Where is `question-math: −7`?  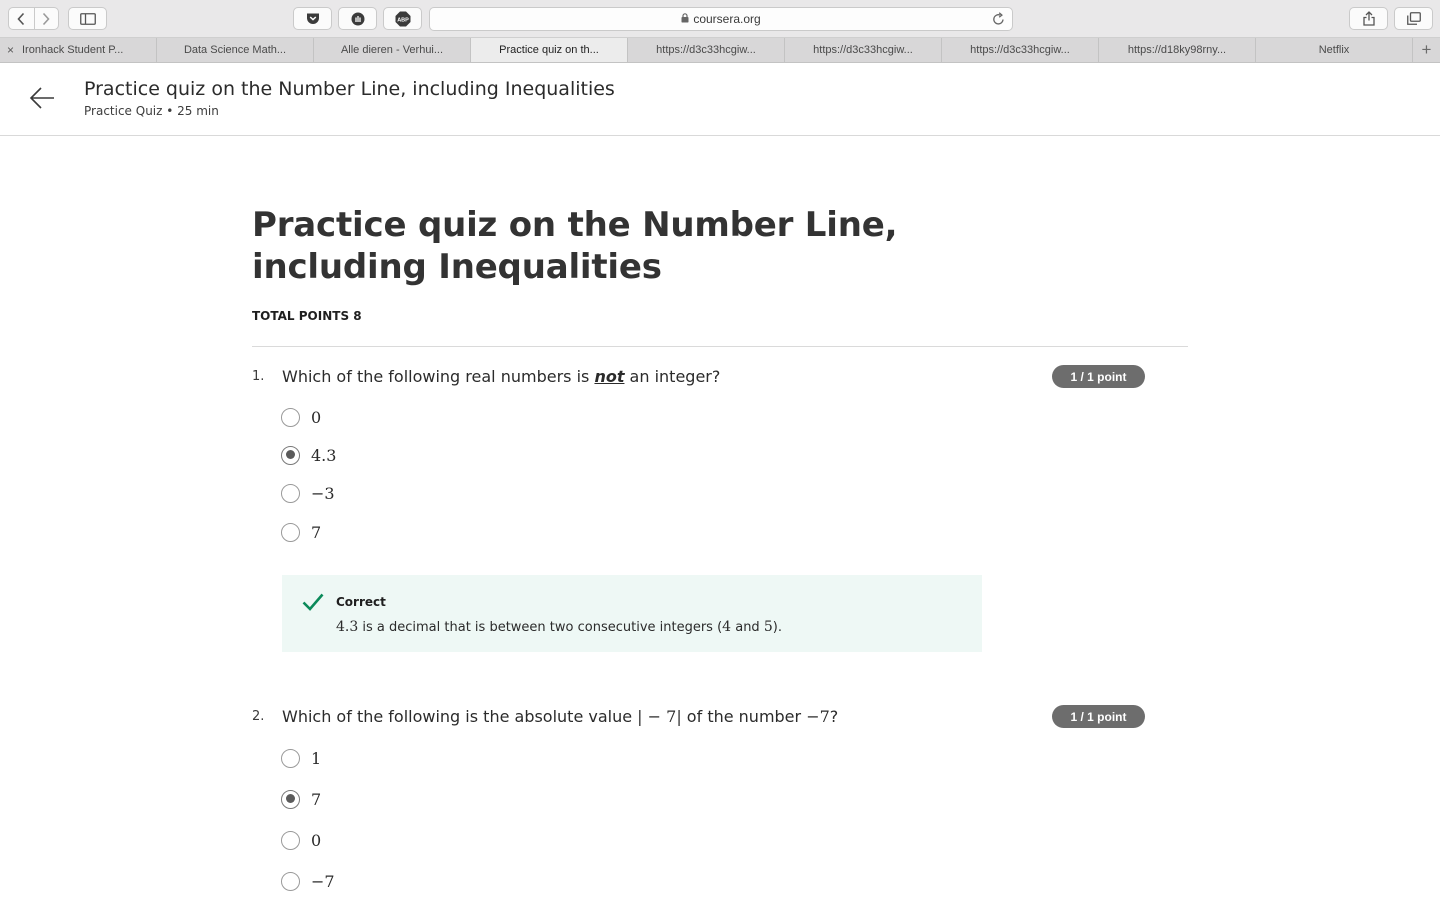 question-math: −7 is located at coordinates (818, 716).